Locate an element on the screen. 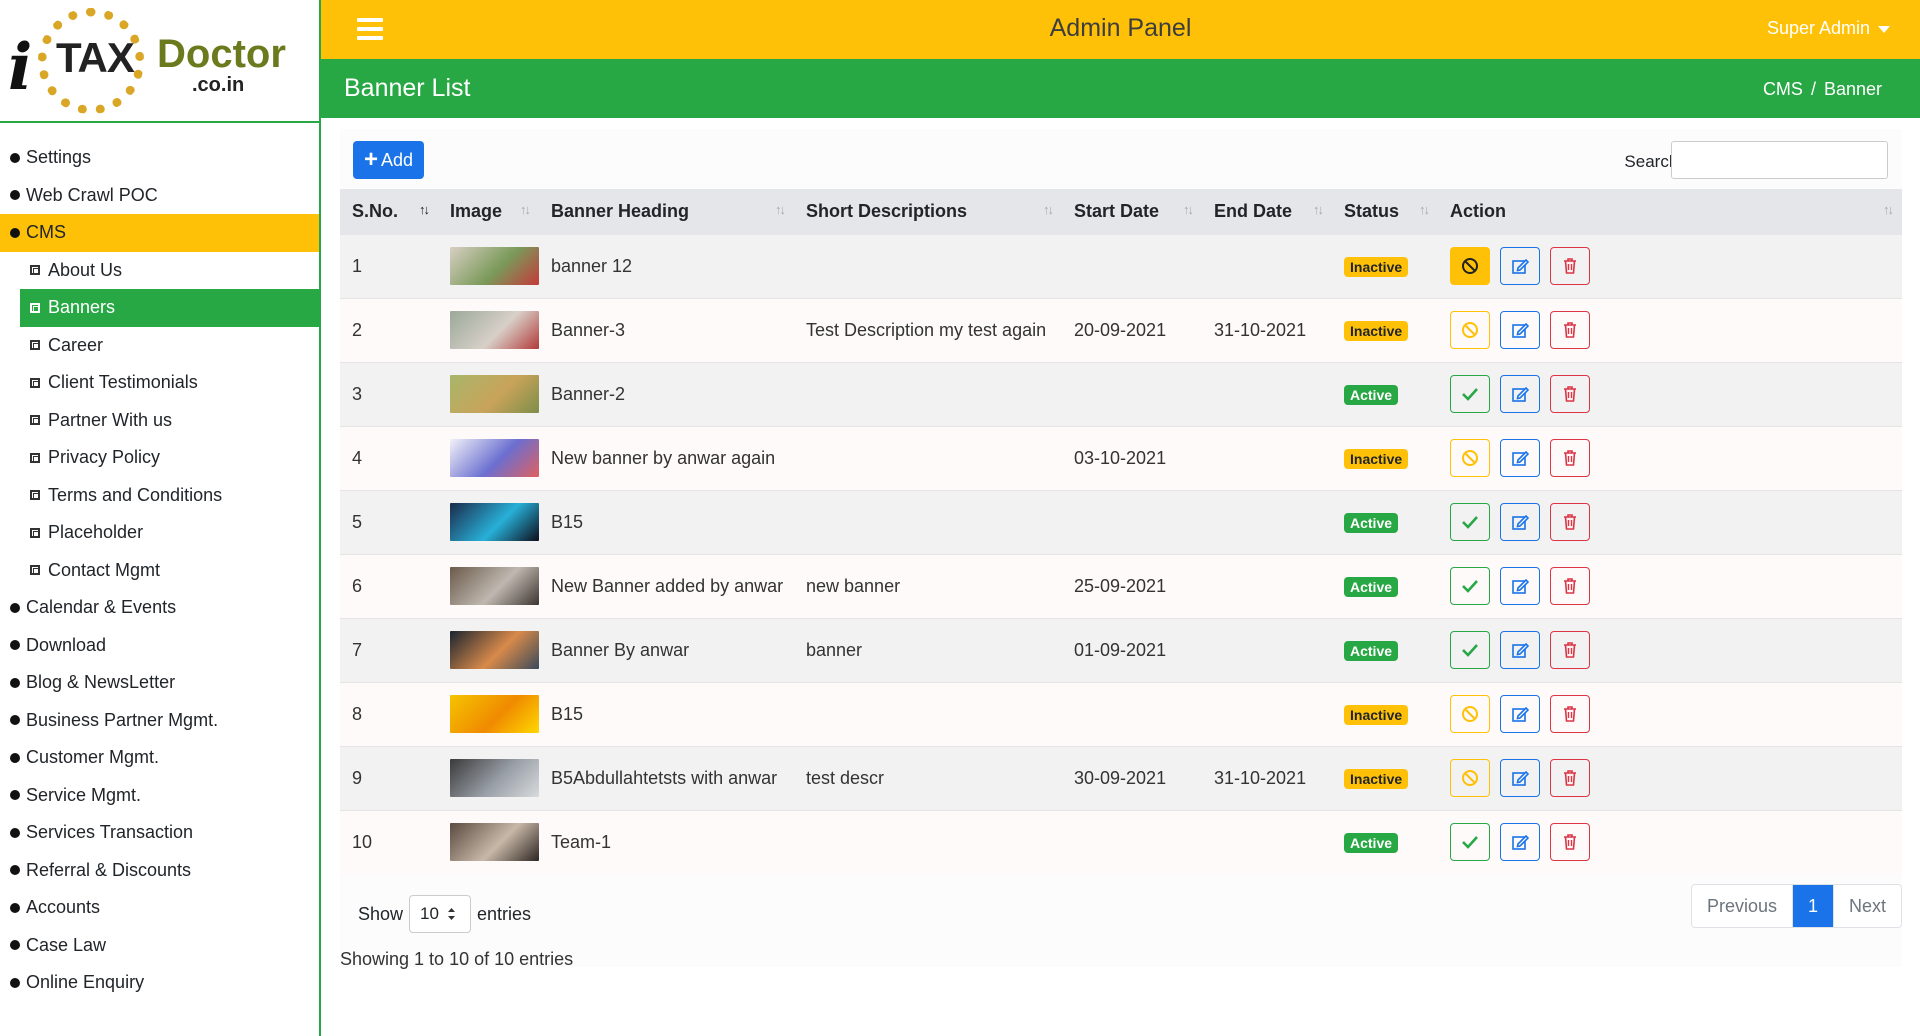 The image size is (1920, 1036). sidebar-item-calendar-events: Calendar & Events is located at coordinates (159, 608).